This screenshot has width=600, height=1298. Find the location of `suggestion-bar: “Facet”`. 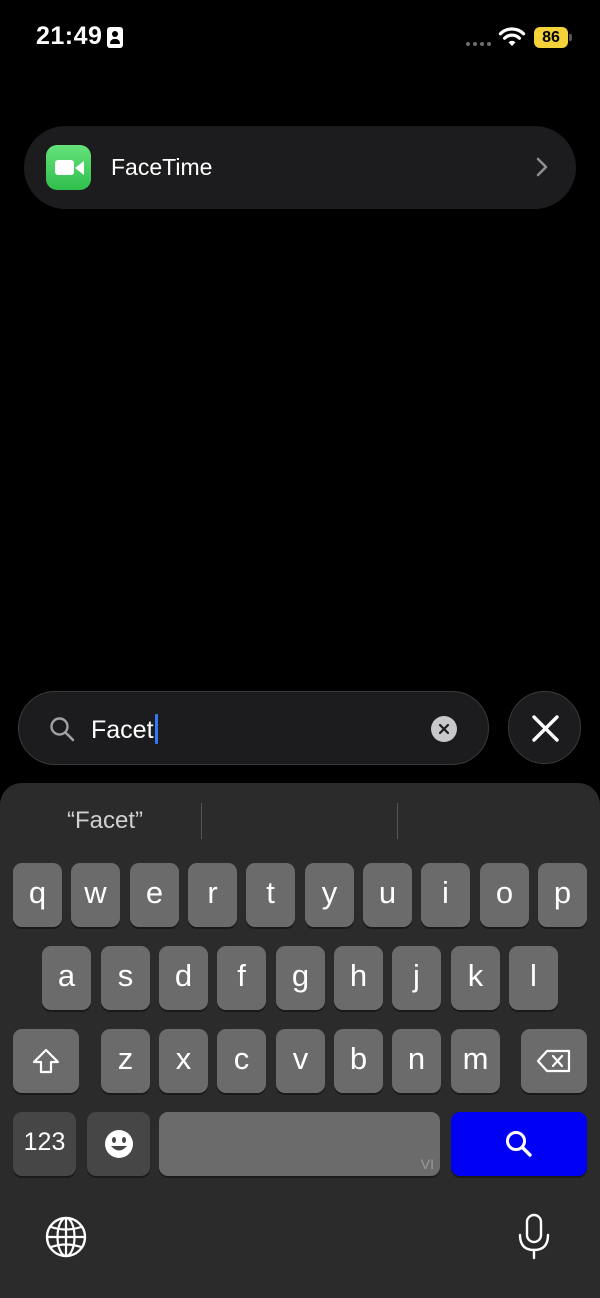

suggestion-bar: “Facet” is located at coordinates (300, 821).